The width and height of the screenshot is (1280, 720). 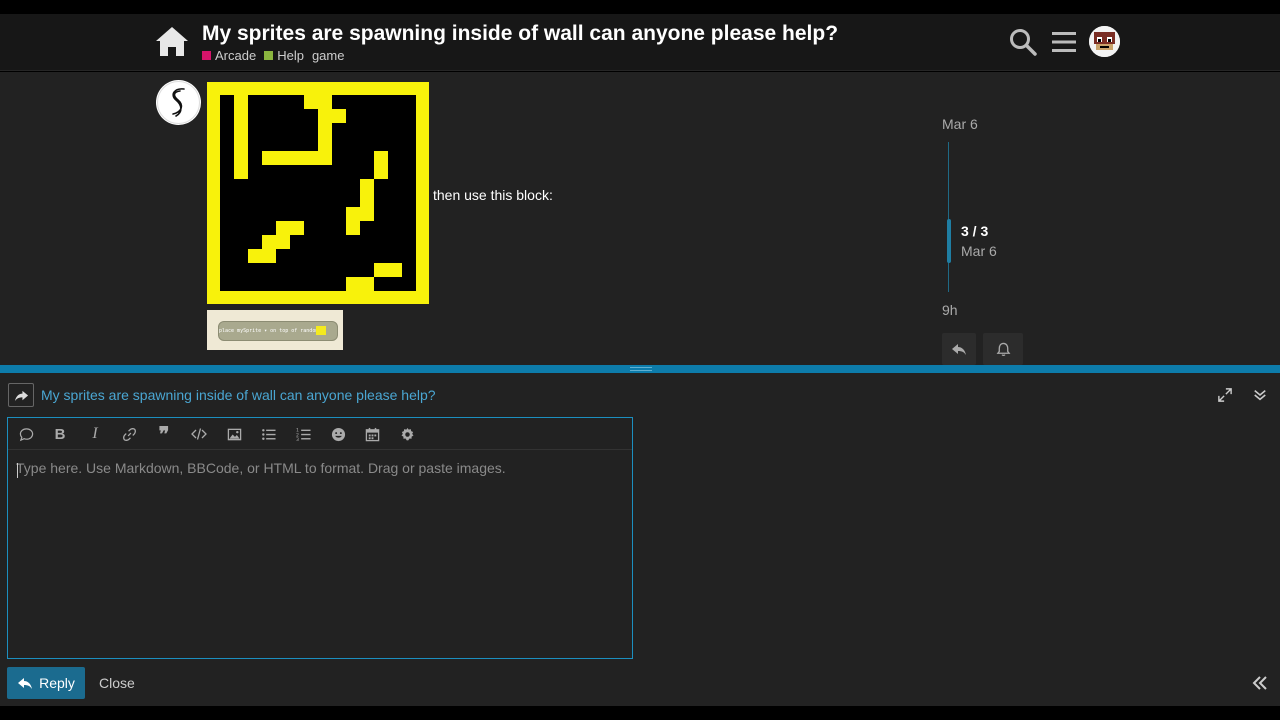 What do you see at coordinates (290, 55) in the screenshot?
I see `category-label: Help` at bounding box center [290, 55].